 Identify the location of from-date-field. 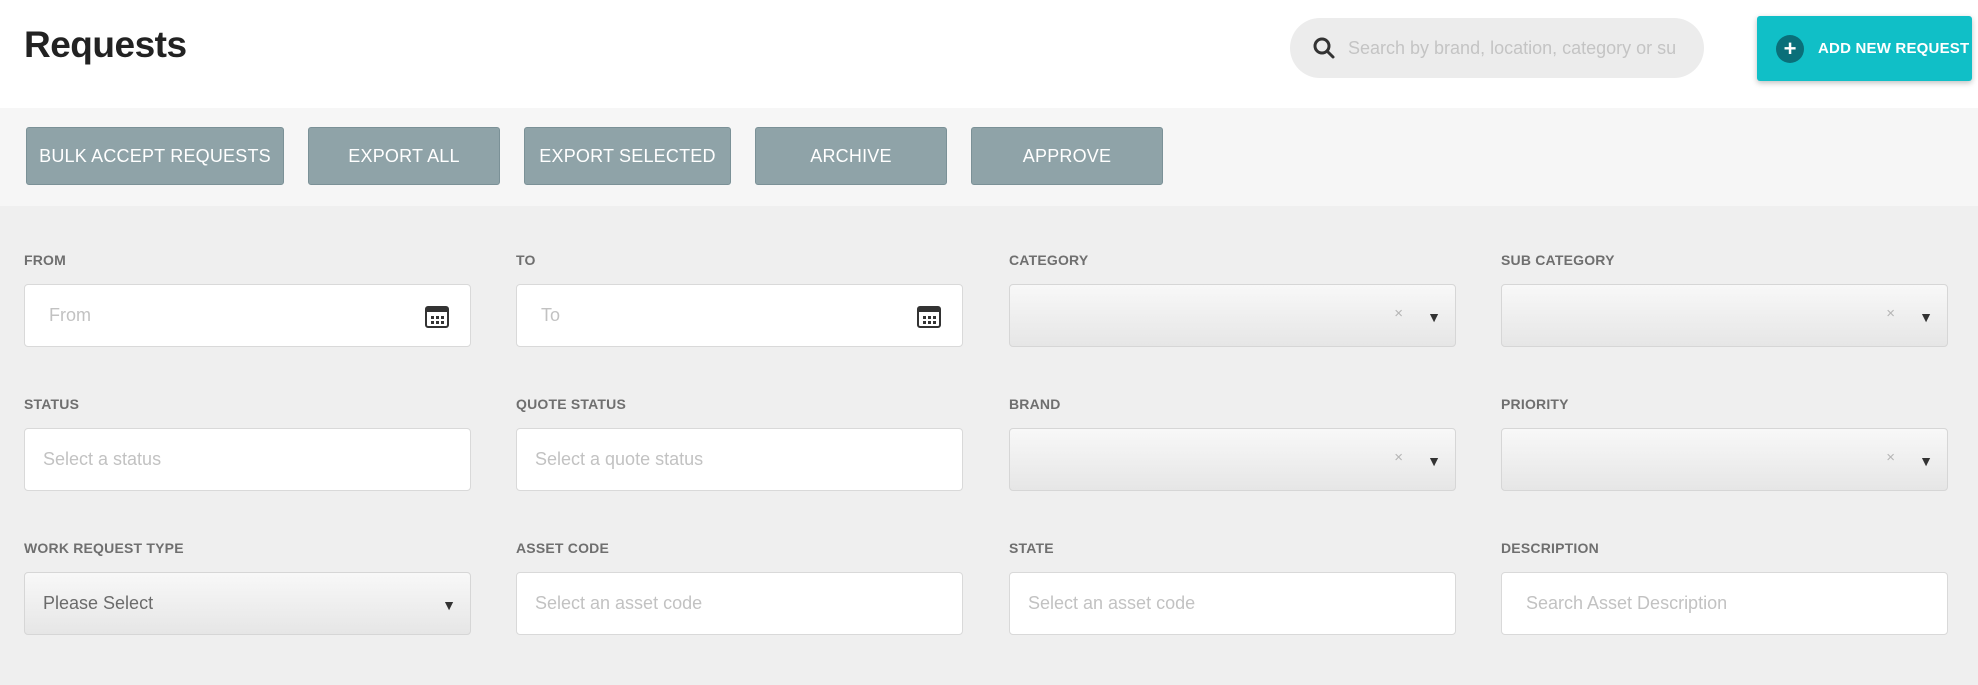
(247, 315).